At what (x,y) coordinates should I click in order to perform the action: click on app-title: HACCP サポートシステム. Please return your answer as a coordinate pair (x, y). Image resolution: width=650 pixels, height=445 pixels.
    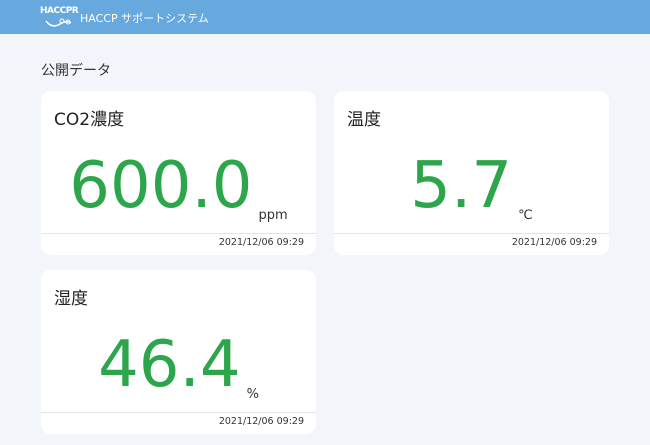
    Looking at the image, I should click on (144, 18).